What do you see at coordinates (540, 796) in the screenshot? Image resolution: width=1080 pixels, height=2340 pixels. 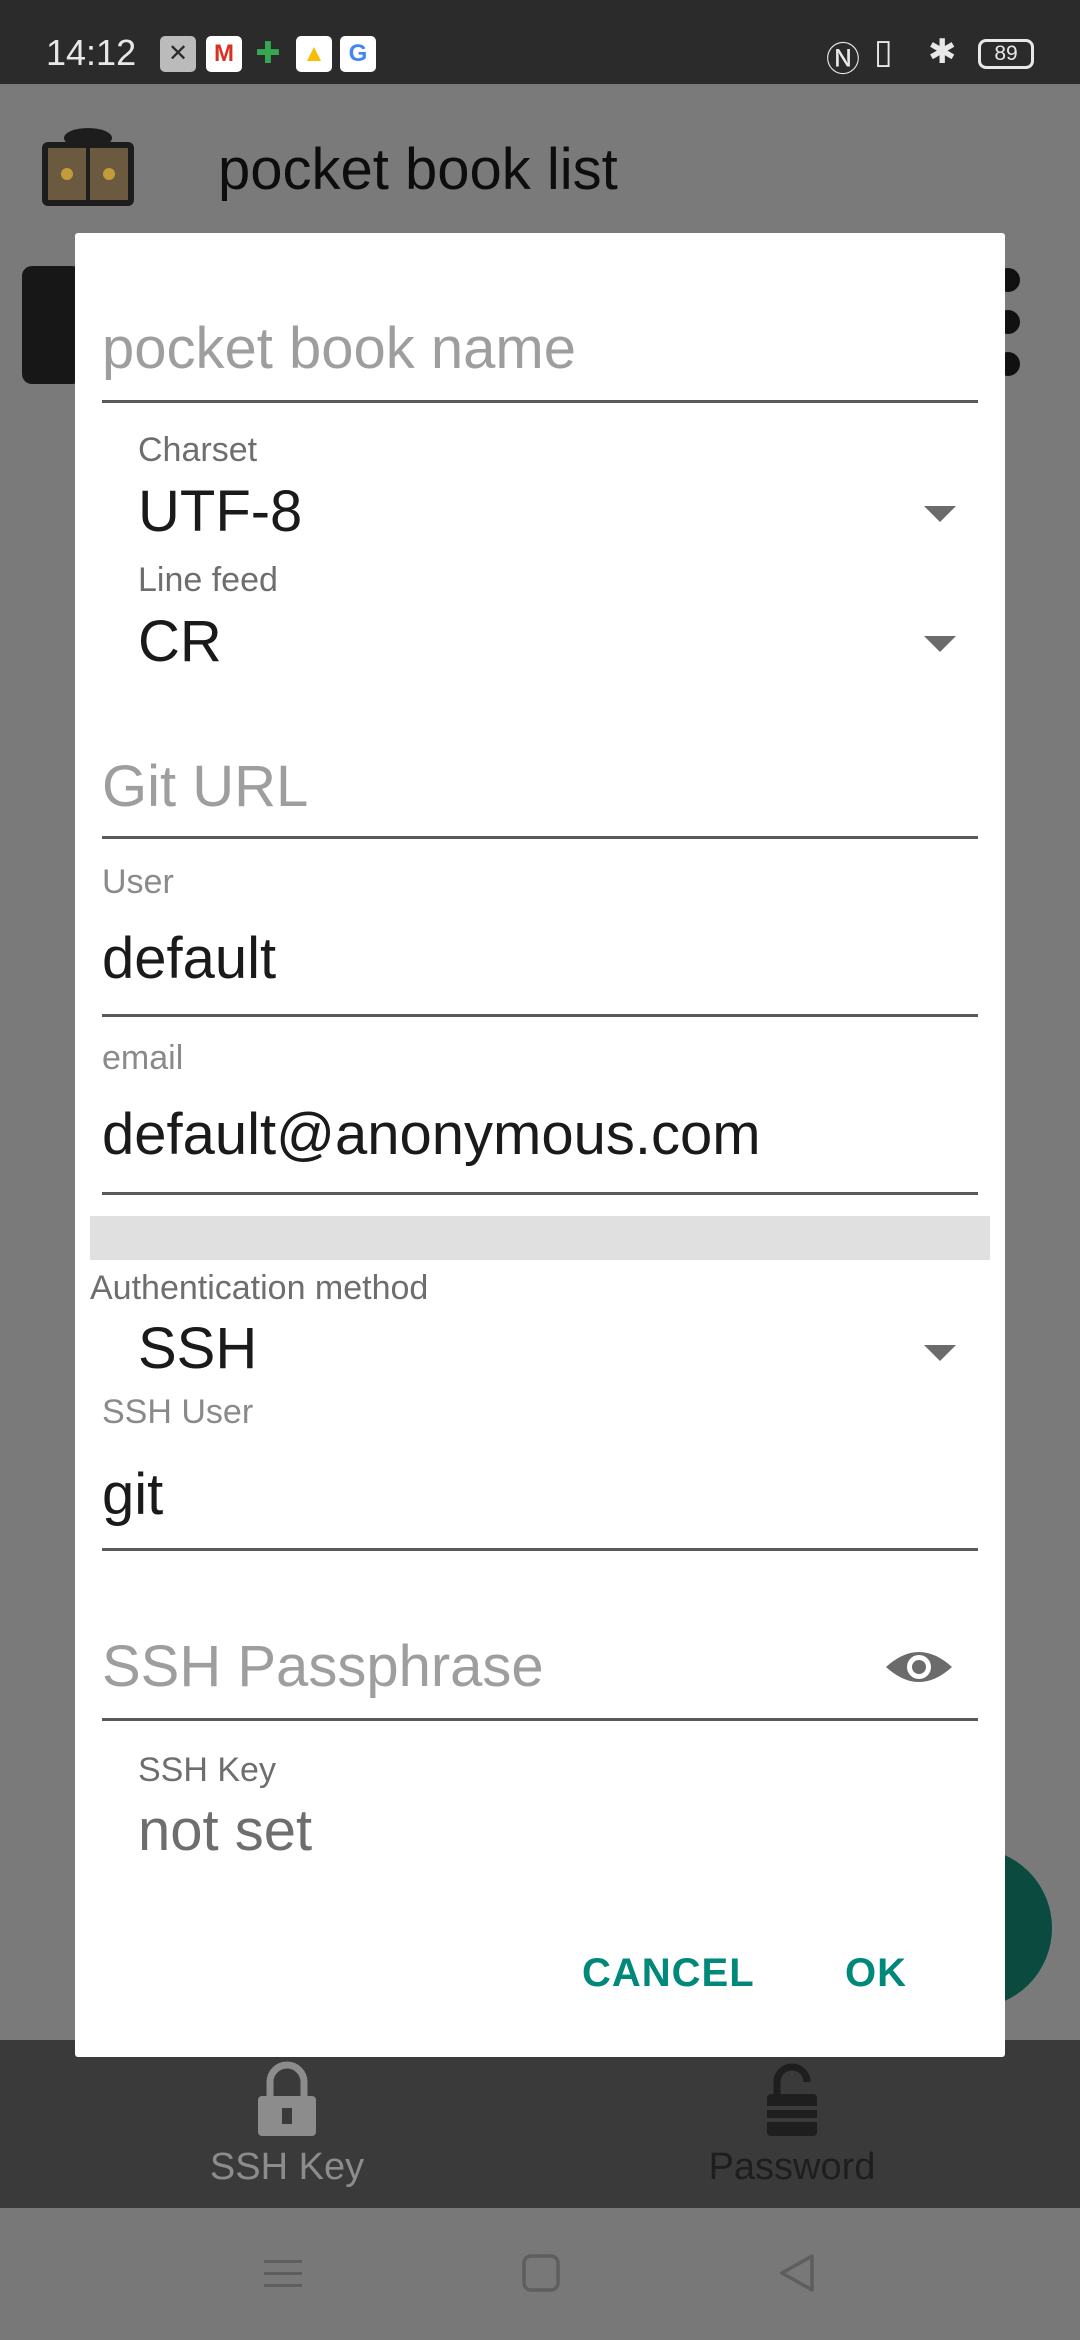 I see `git-url-field: Git URL` at bounding box center [540, 796].